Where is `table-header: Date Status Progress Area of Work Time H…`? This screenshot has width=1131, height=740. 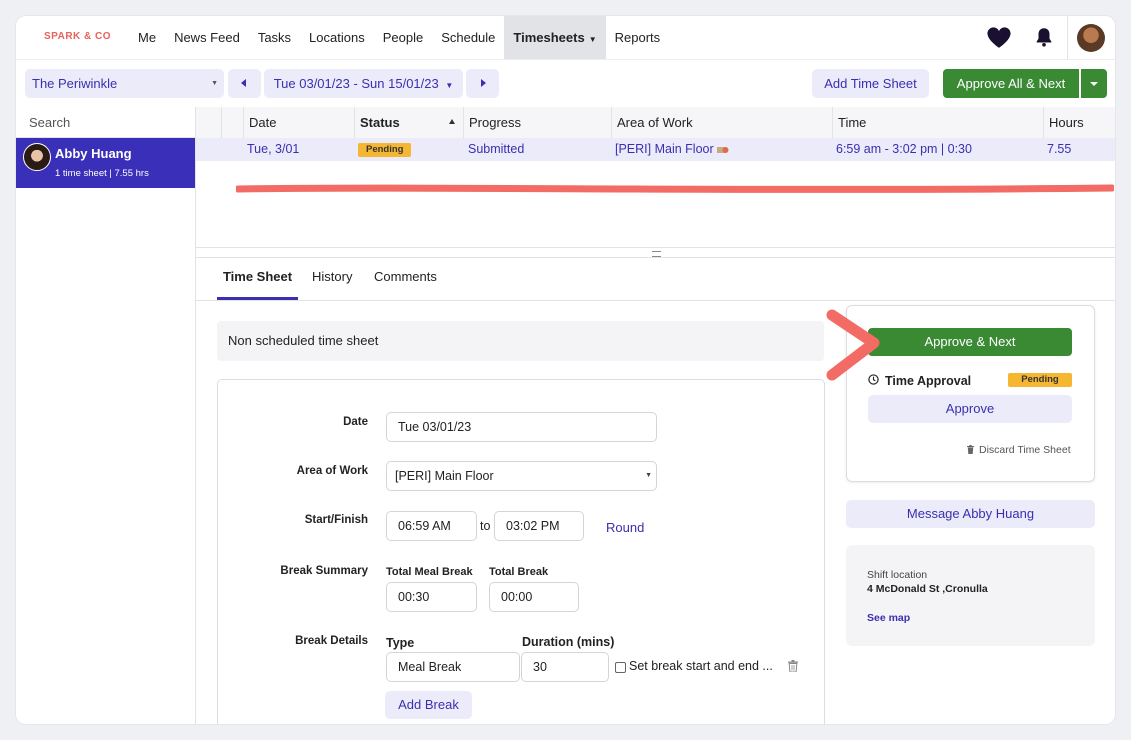 table-header: Date Status Progress Area of Work Time H… is located at coordinates (655, 123).